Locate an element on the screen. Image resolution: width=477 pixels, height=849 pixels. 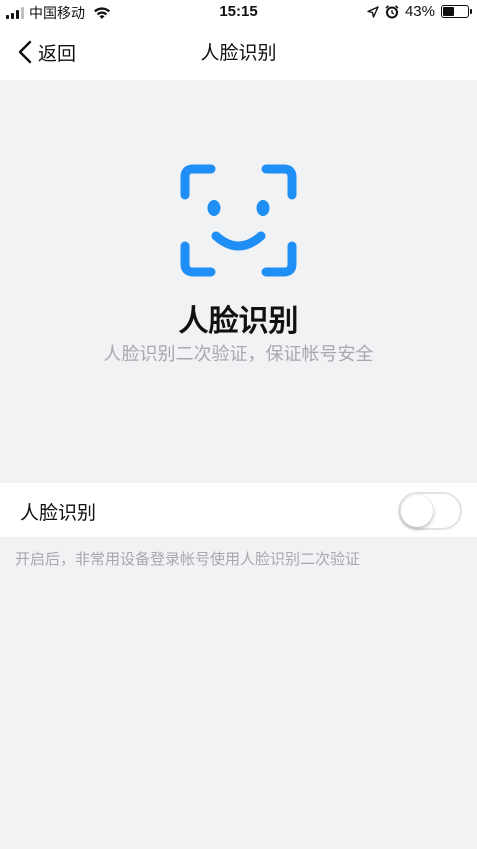
status-bar: 中国移动 15:15 43% is located at coordinates (238, 12).